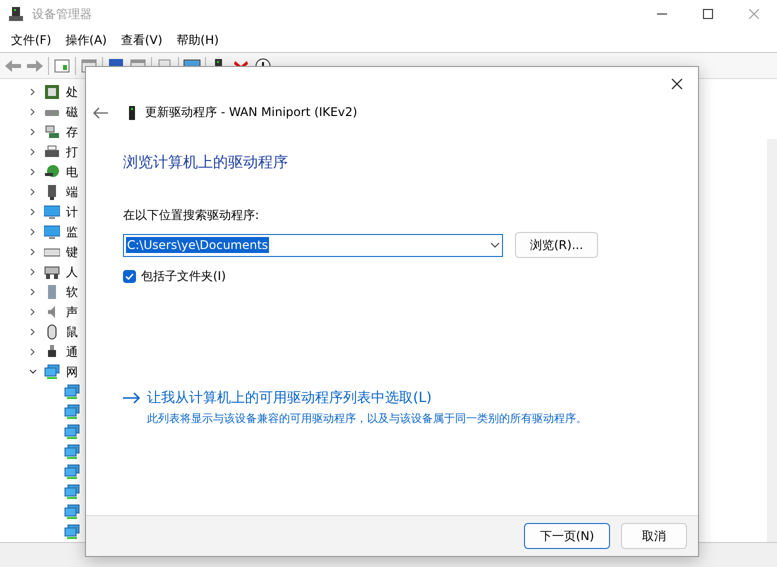 The image size is (777, 567). I want to click on tree-item: 监, so click(72, 232).